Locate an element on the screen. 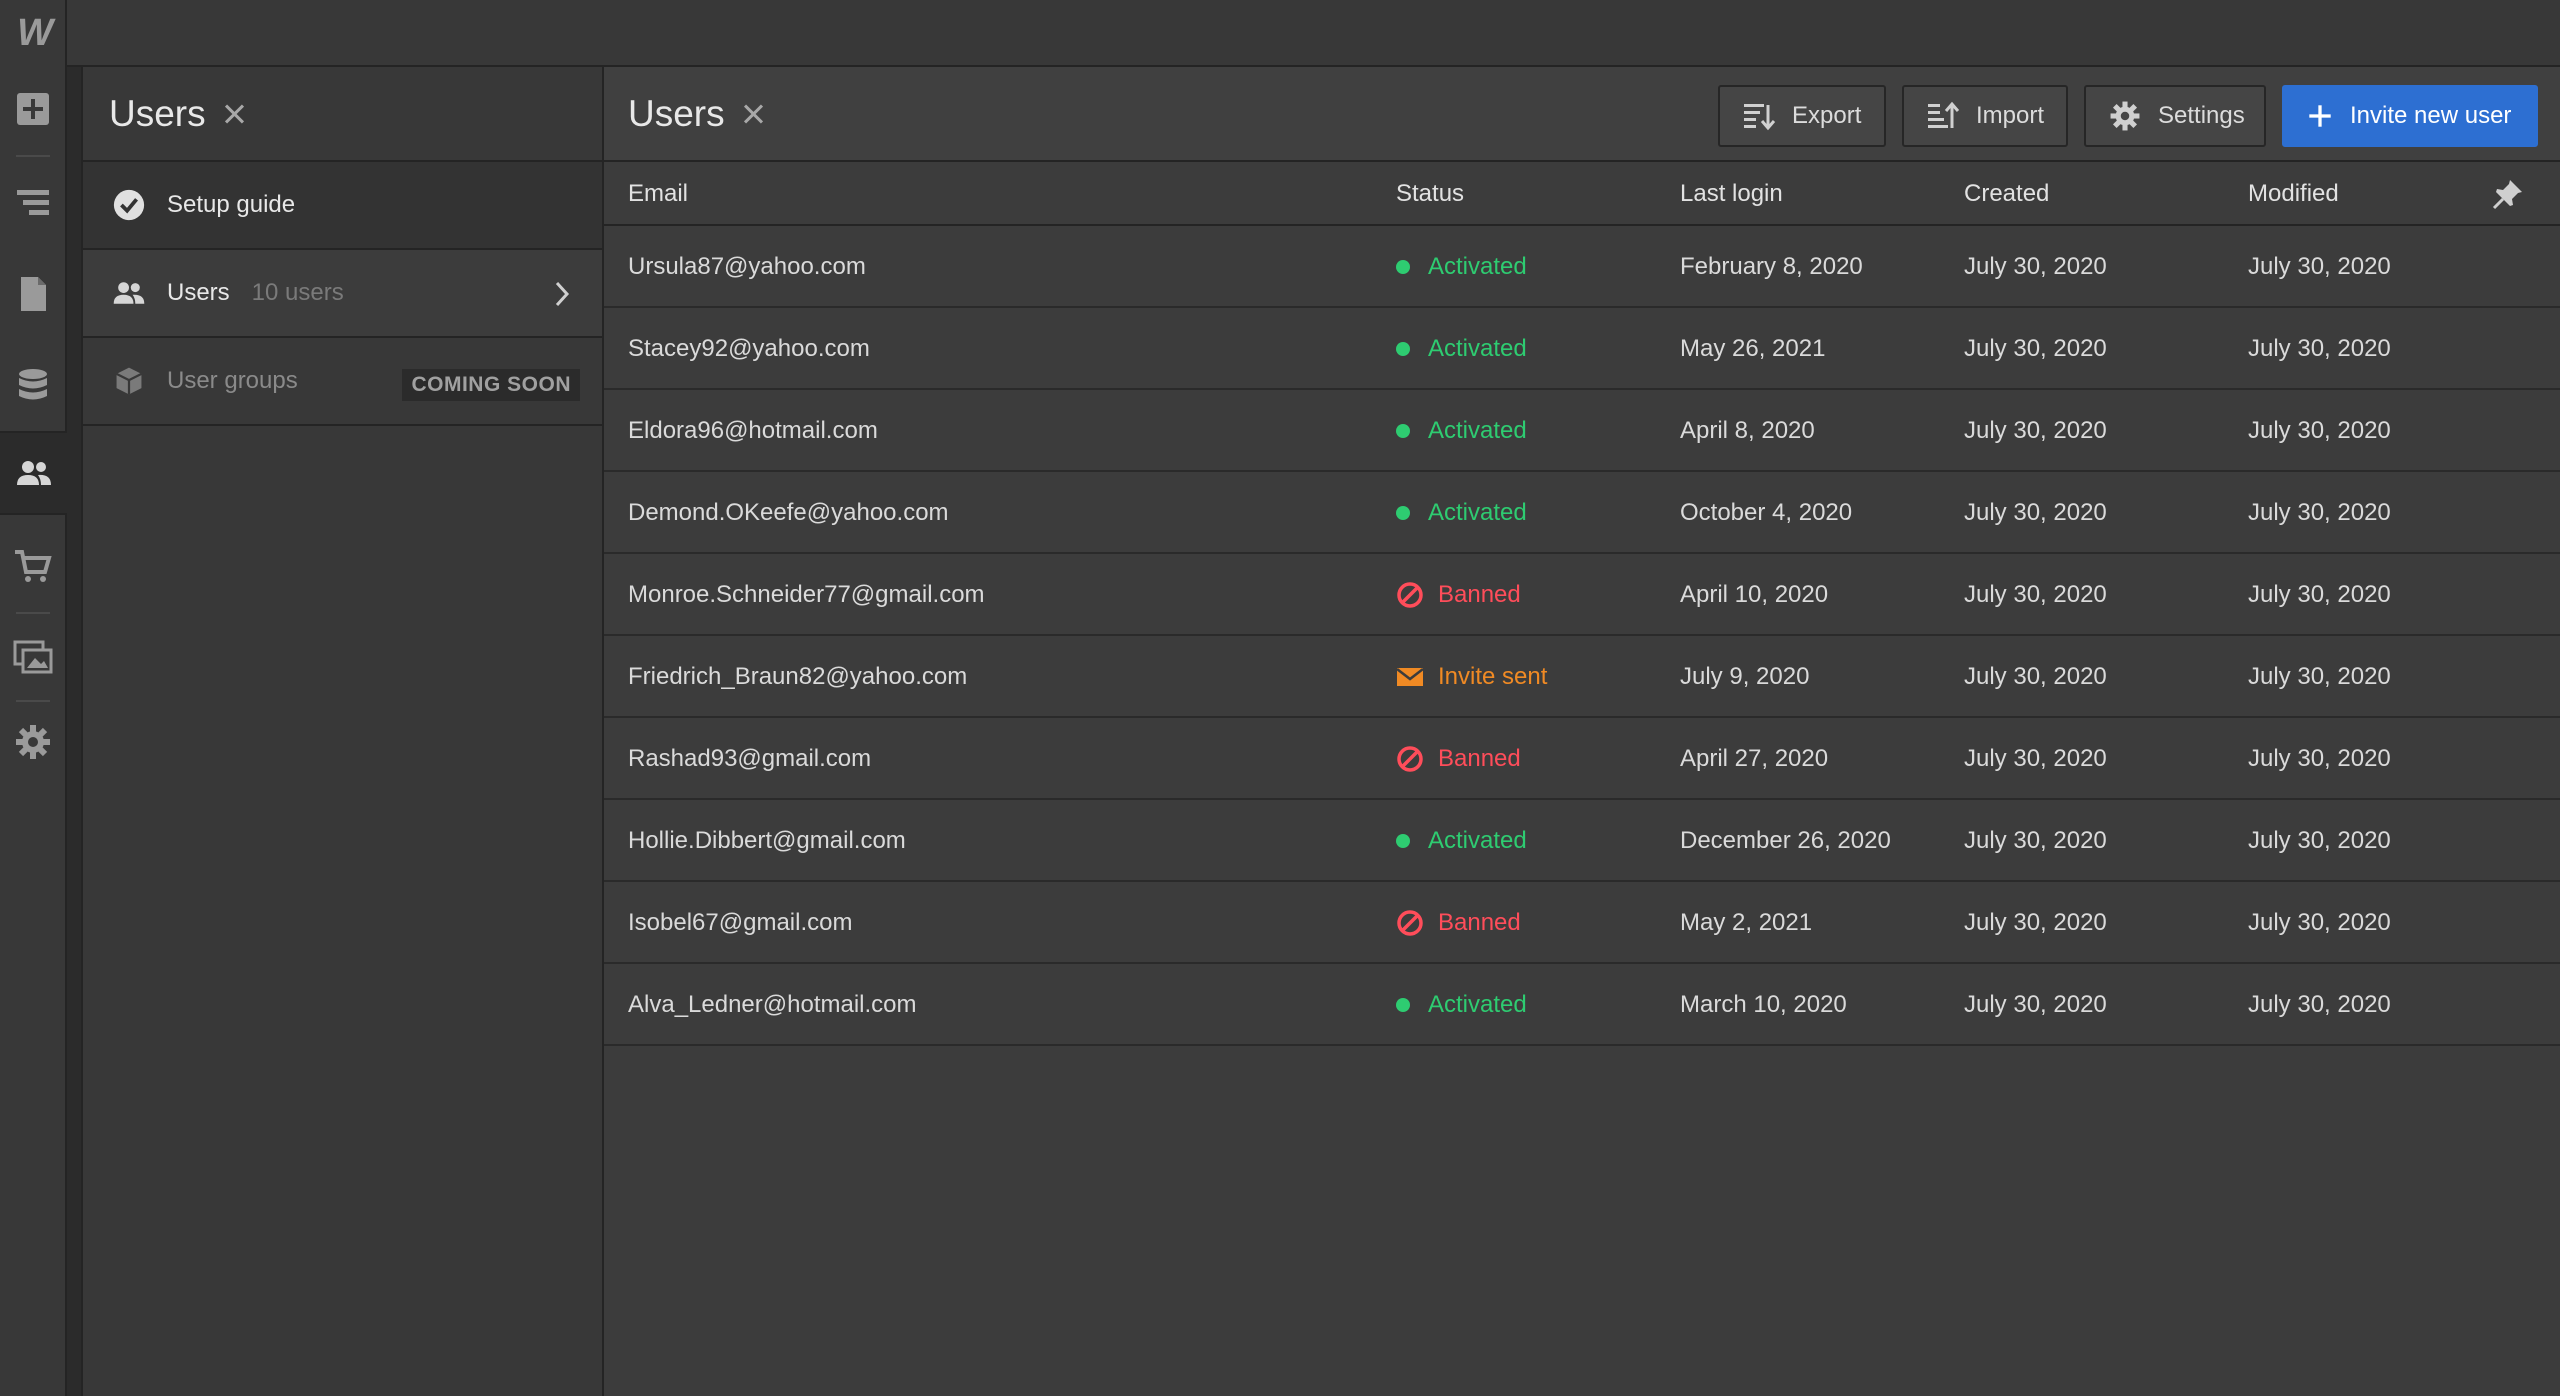  column-header-last-login: Last login is located at coordinates (1731, 194).